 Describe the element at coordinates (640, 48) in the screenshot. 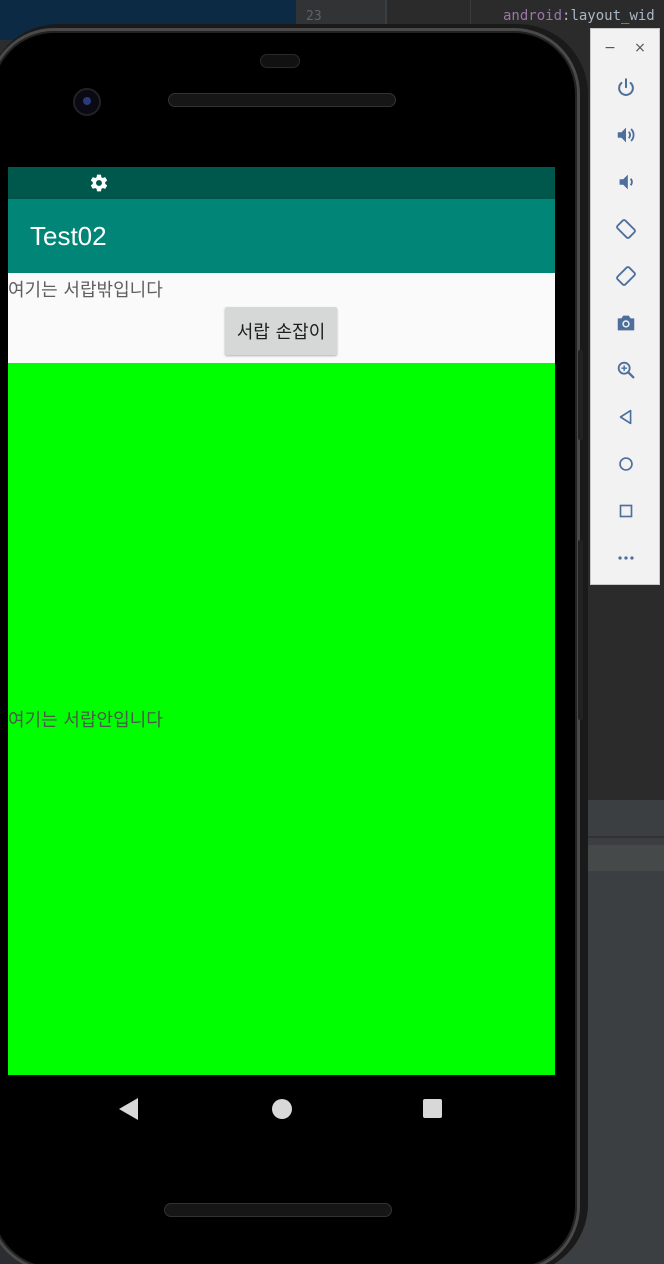

I see `close-button: ×` at that location.